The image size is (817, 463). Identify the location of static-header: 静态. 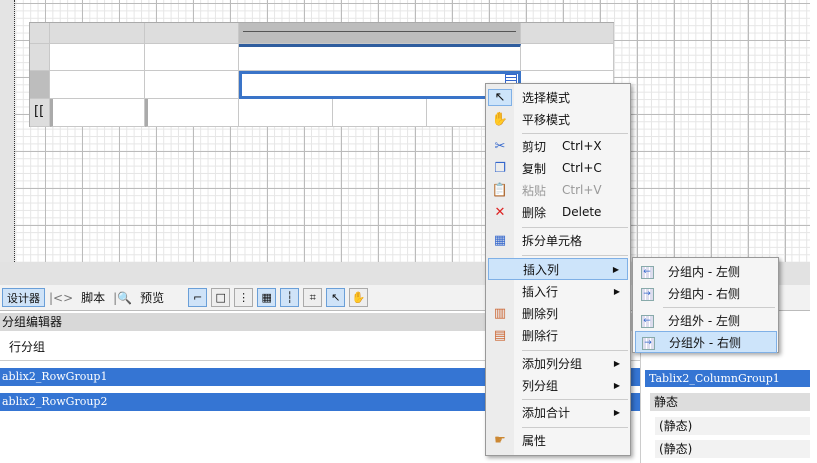
(730, 402).